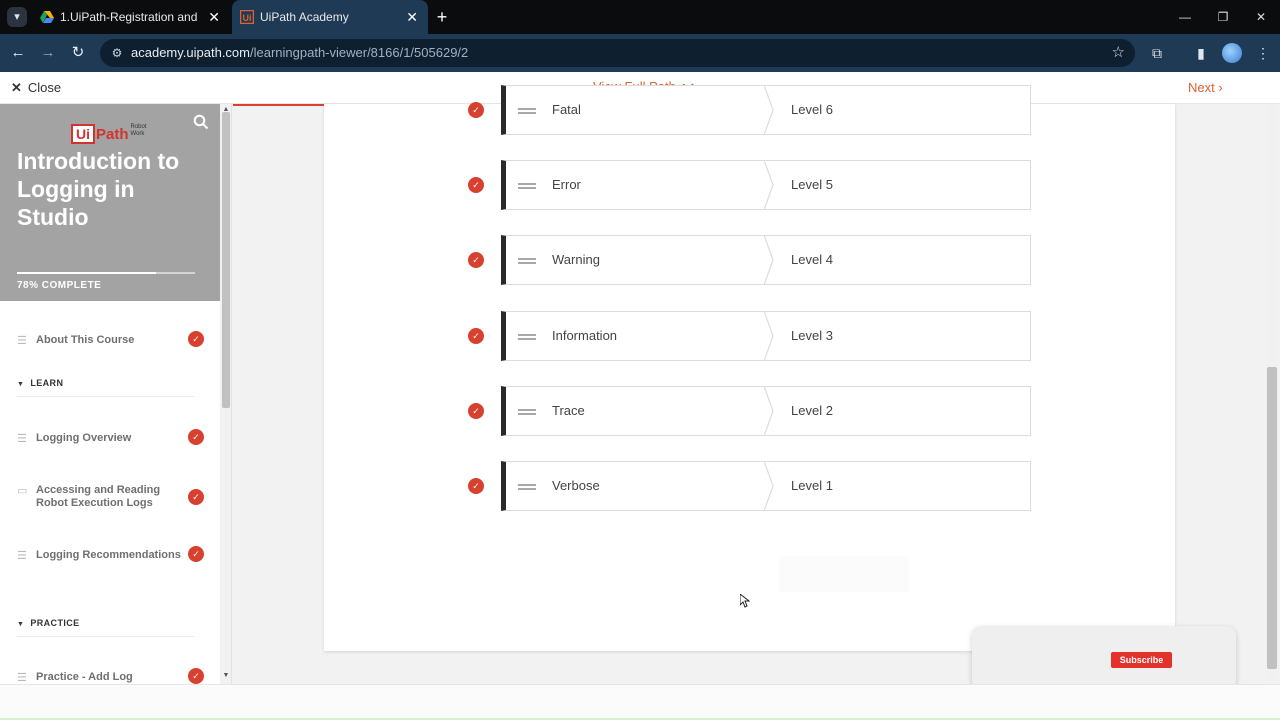  What do you see at coordinates (84, 438) in the screenshot?
I see `lesson-label: Logging Overview` at bounding box center [84, 438].